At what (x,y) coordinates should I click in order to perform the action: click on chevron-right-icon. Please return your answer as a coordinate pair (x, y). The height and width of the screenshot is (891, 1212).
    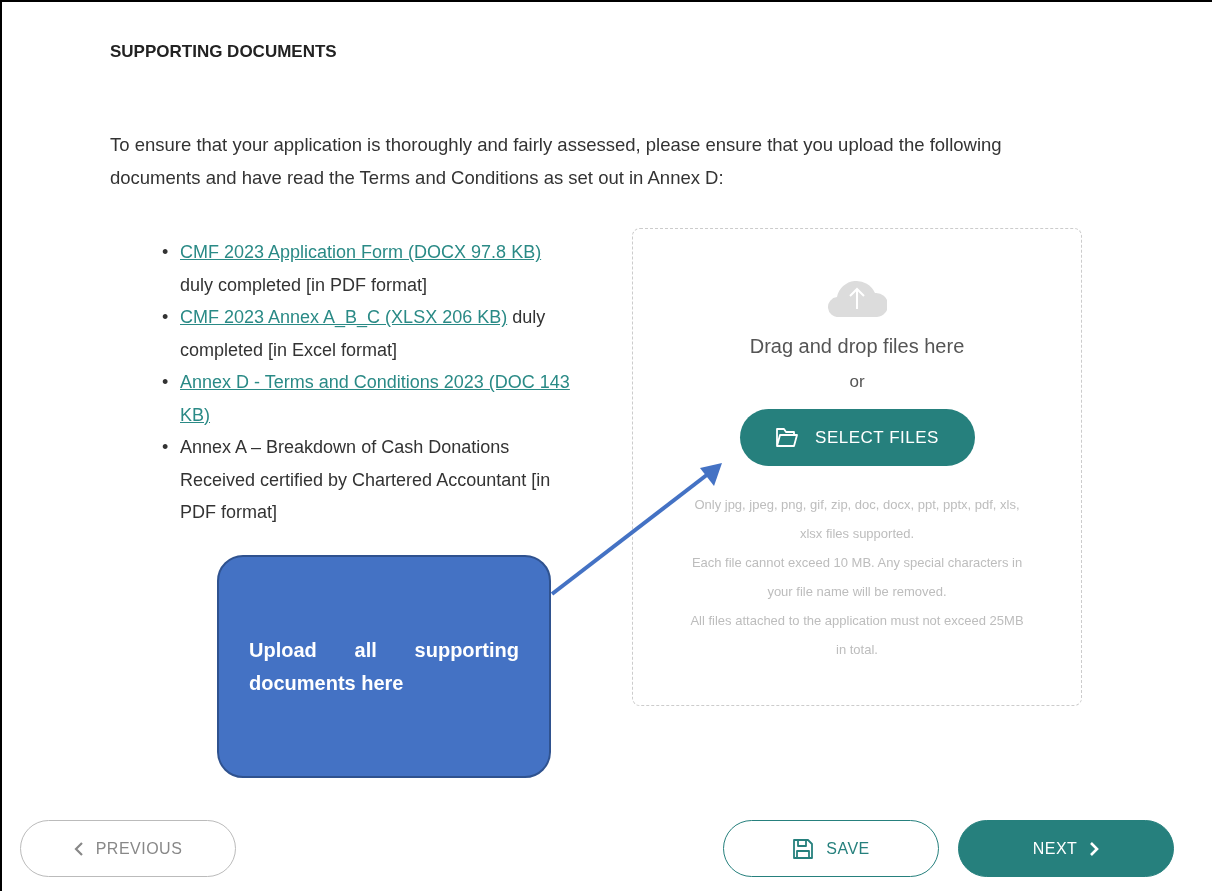
    Looking at the image, I should click on (1094, 848).